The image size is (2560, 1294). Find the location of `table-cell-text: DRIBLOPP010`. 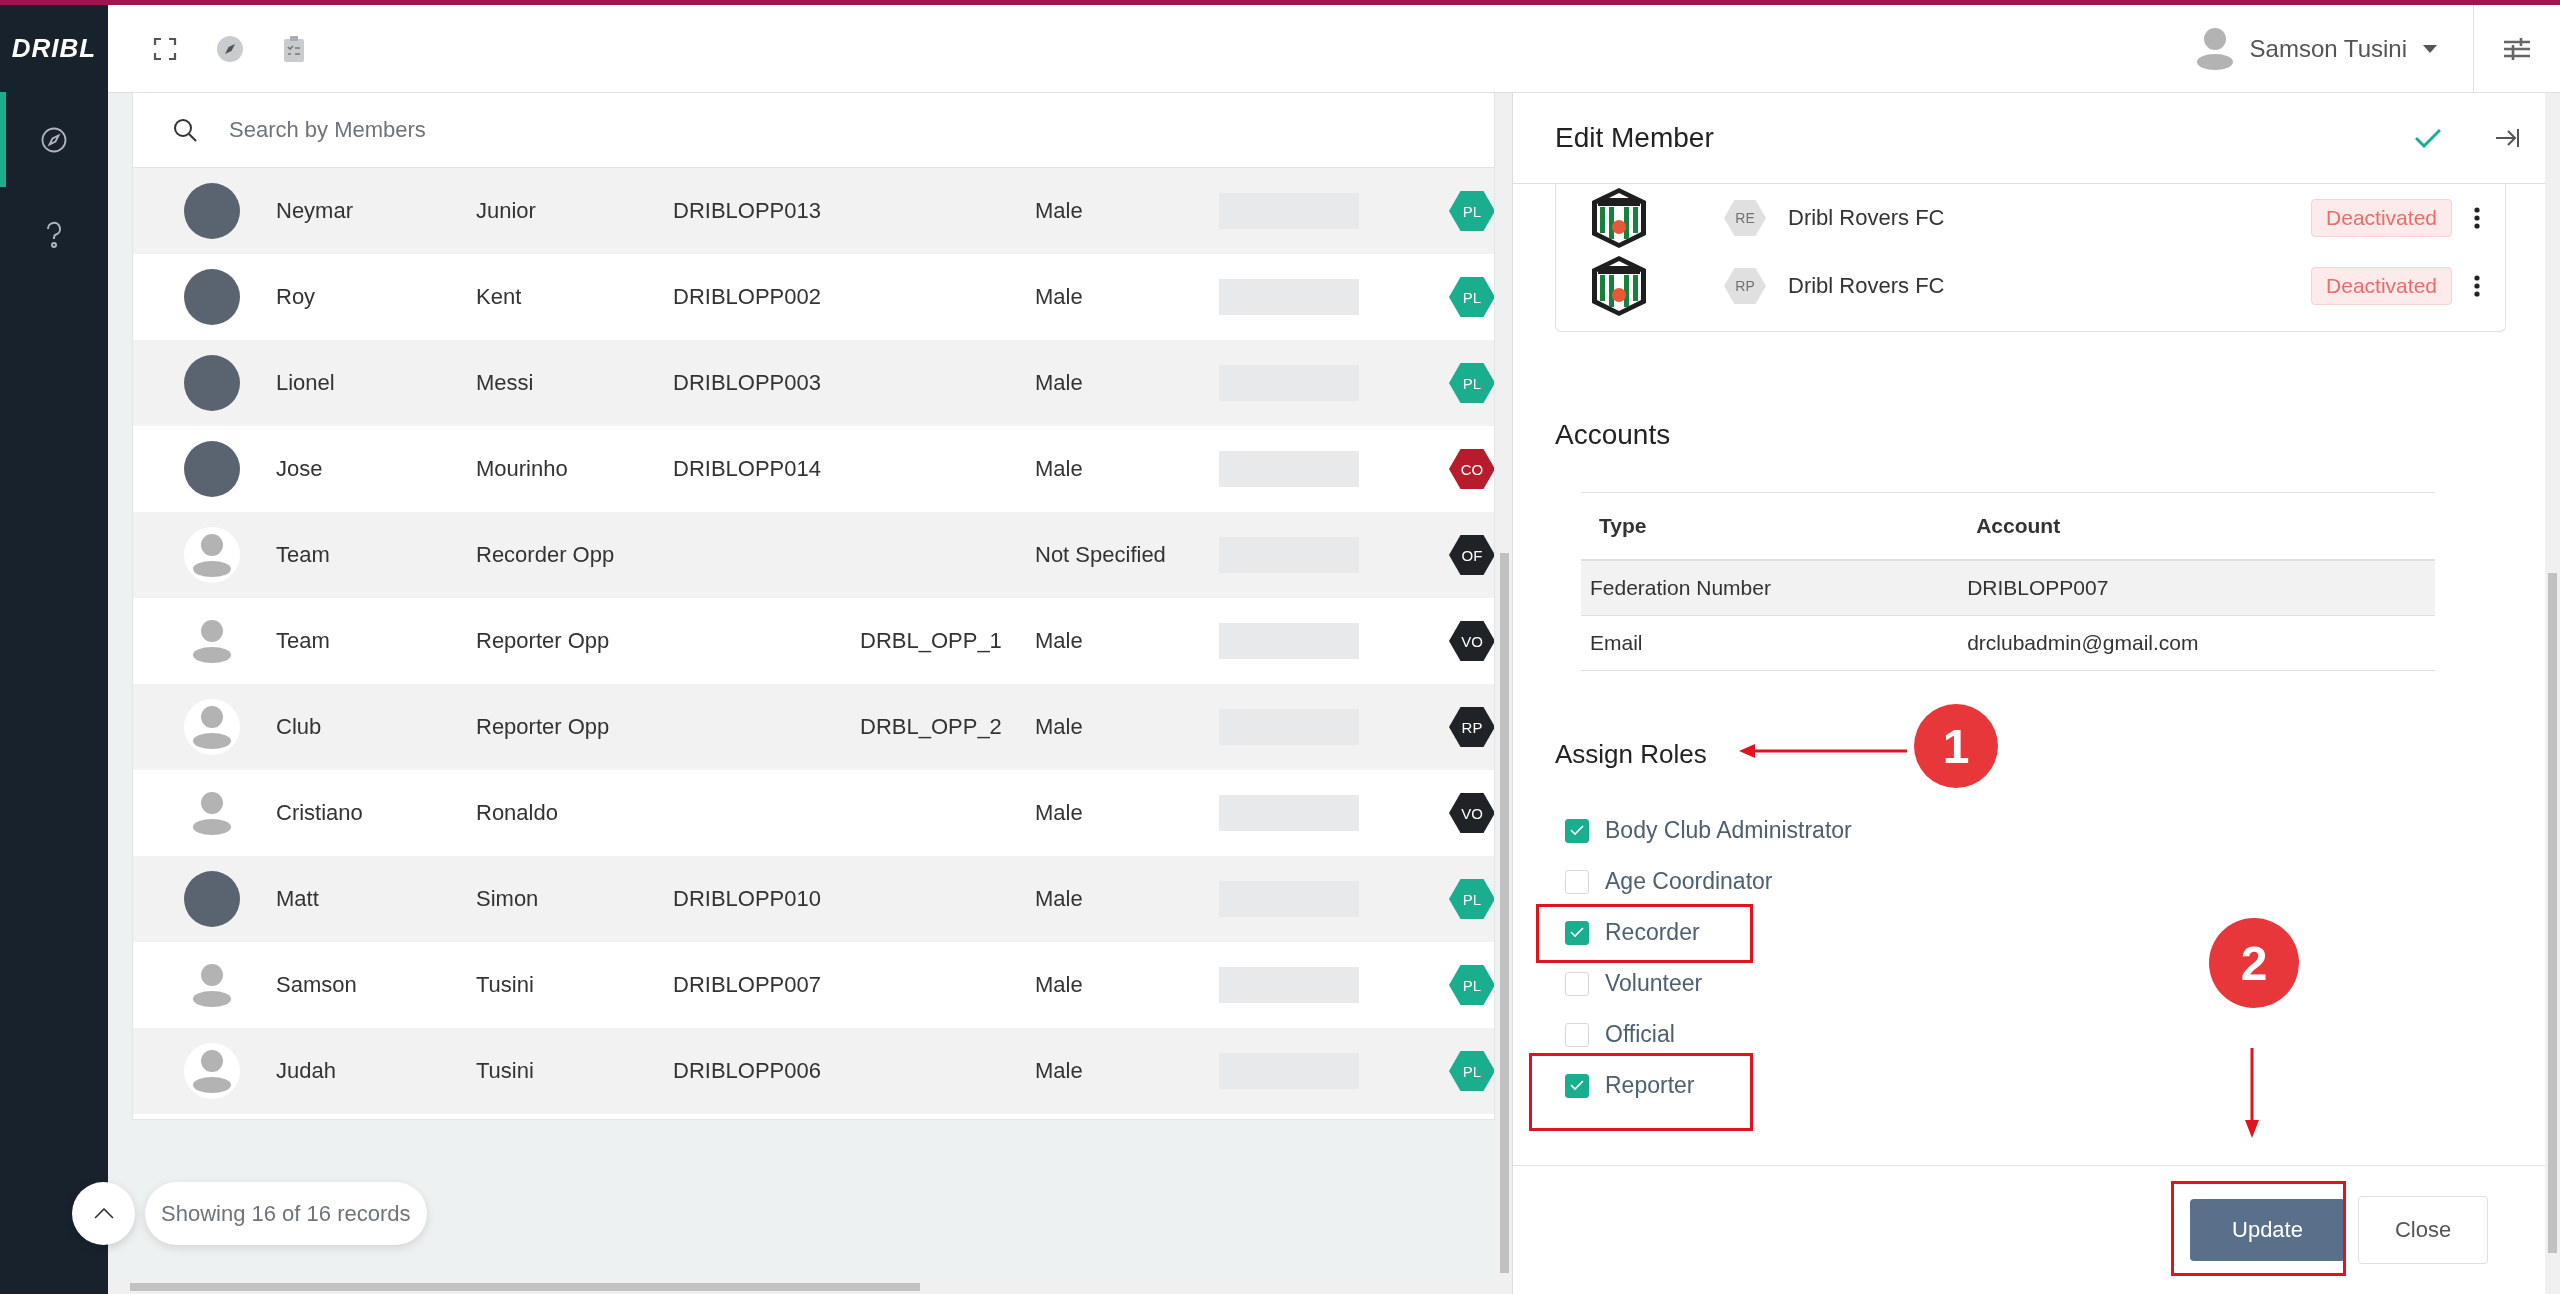

table-cell-text: DRIBLOPP010 is located at coordinates (747, 899).